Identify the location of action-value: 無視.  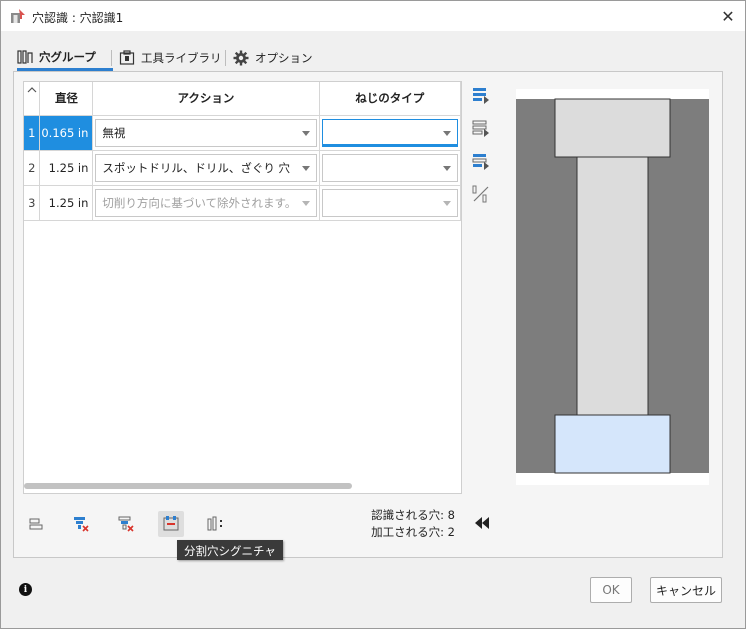
(114, 132).